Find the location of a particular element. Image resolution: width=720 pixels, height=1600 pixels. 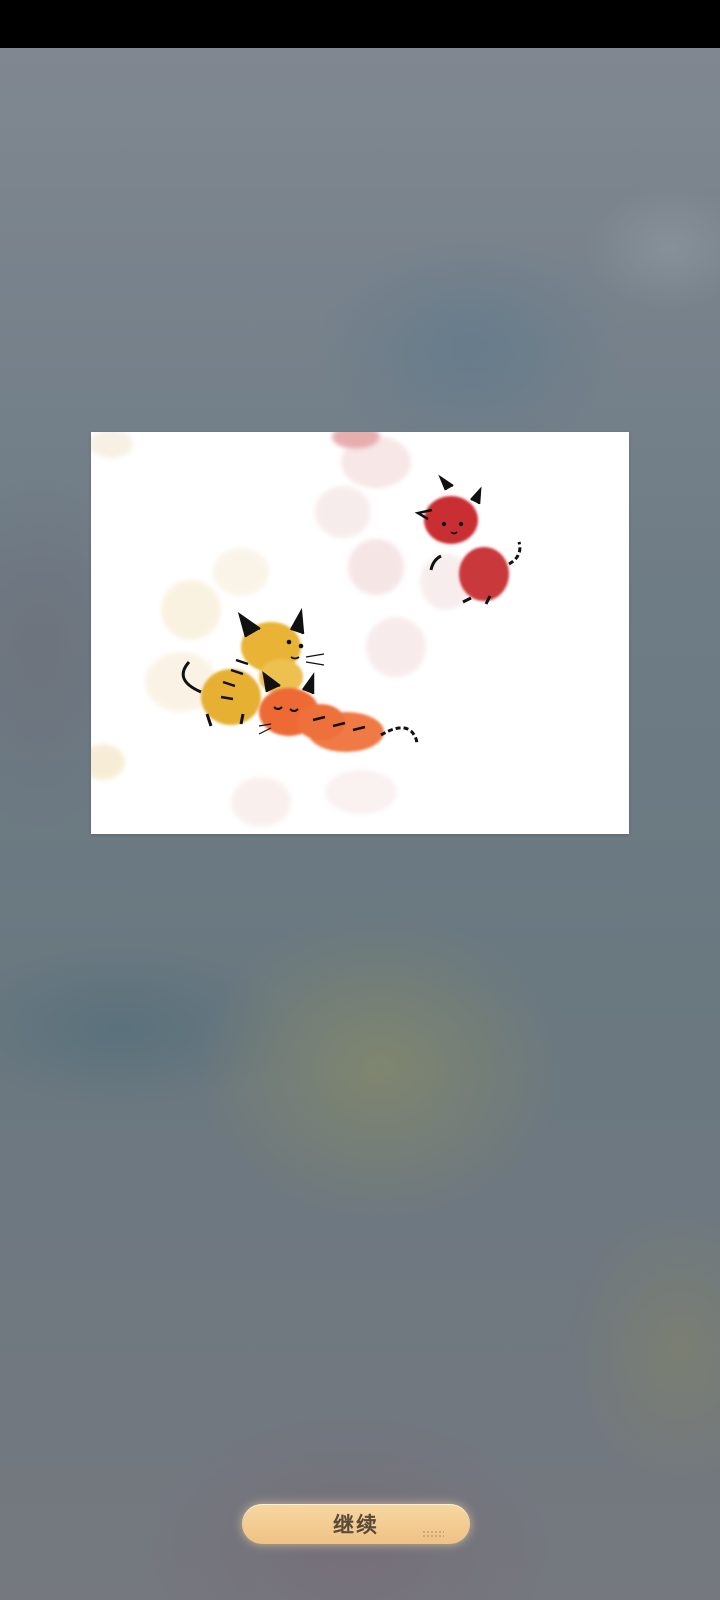

continue-button: 继续 is located at coordinates (356, 1524).